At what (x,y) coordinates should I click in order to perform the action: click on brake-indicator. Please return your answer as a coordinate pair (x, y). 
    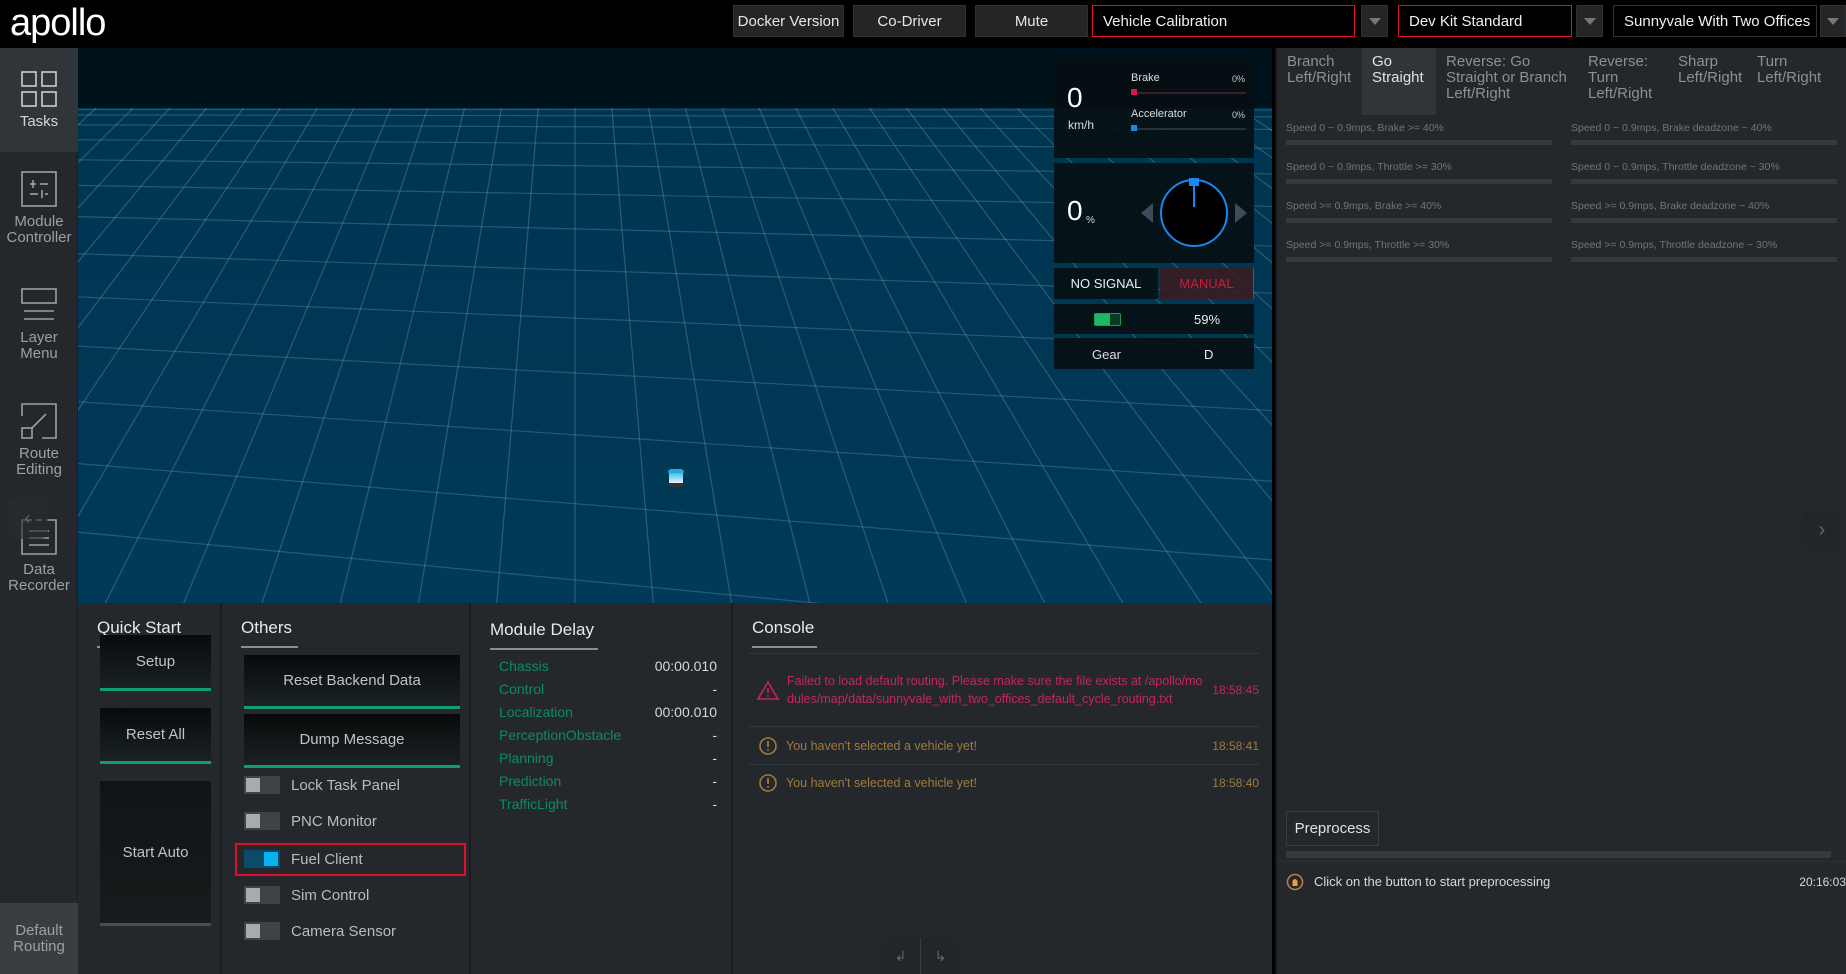
    Looking at the image, I should click on (1134, 92).